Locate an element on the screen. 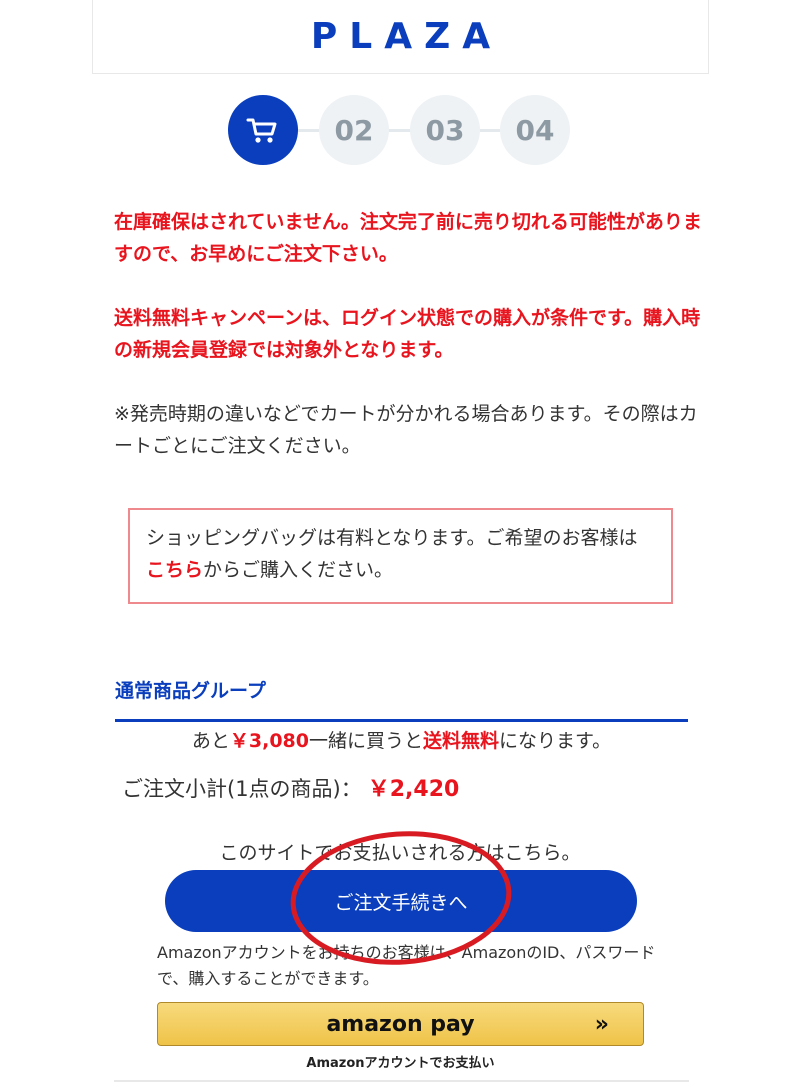 Image resolution: width=800 pixels, height=1087 pixels. plaza-logo: PLAZA is located at coordinates (400, 36).